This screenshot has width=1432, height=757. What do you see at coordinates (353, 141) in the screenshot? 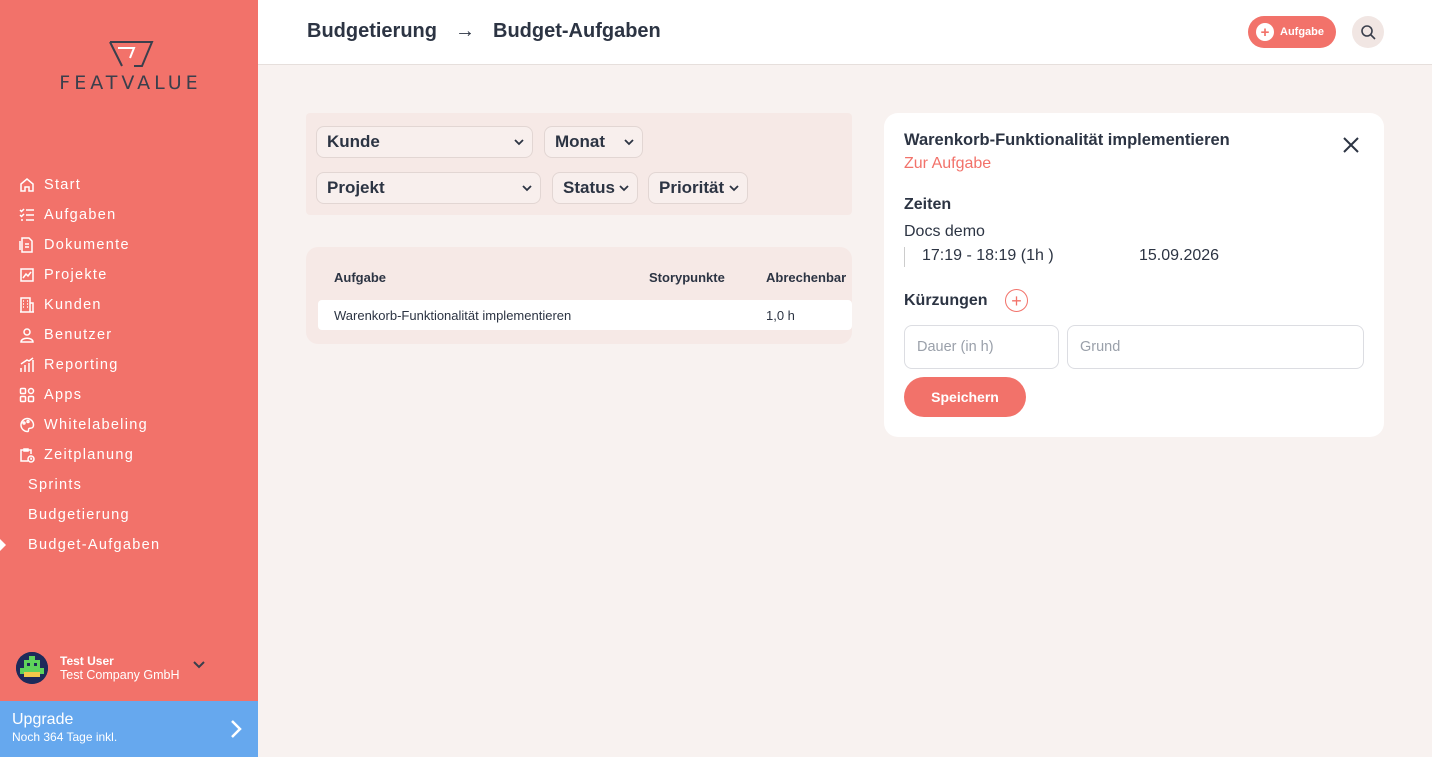
I see `filter-kunde-value: Kunde` at bounding box center [353, 141].